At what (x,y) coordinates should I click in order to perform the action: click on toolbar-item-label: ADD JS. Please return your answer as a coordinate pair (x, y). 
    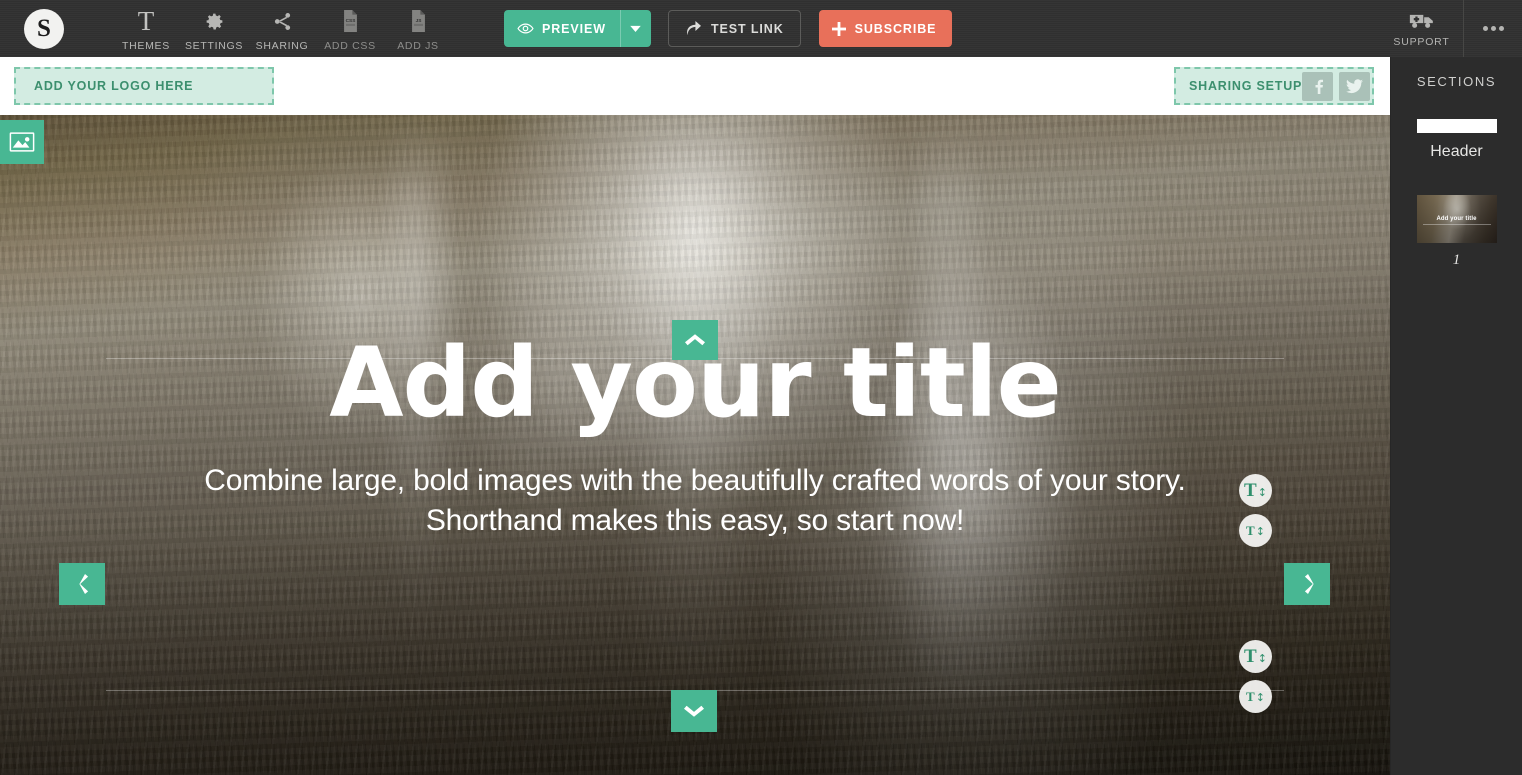
    Looking at the image, I should click on (418, 45).